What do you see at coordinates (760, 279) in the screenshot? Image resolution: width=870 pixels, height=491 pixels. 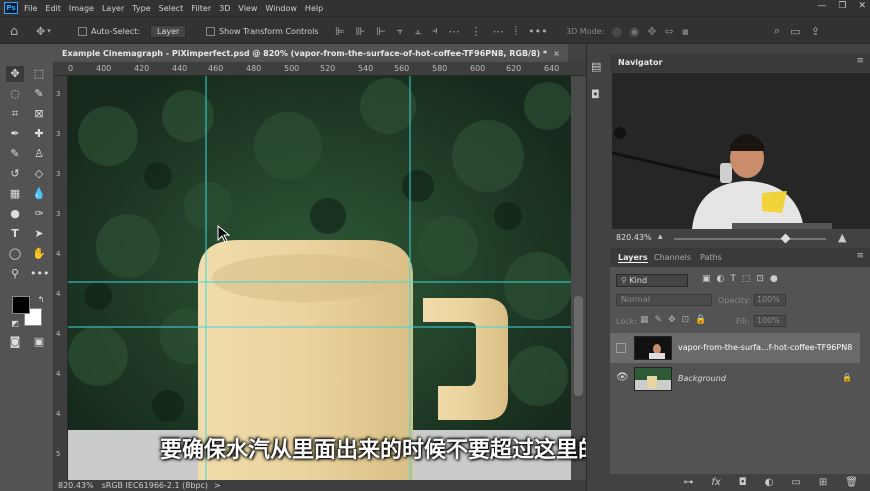 I see `filter-smart-object-icon: ⊡` at bounding box center [760, 279].